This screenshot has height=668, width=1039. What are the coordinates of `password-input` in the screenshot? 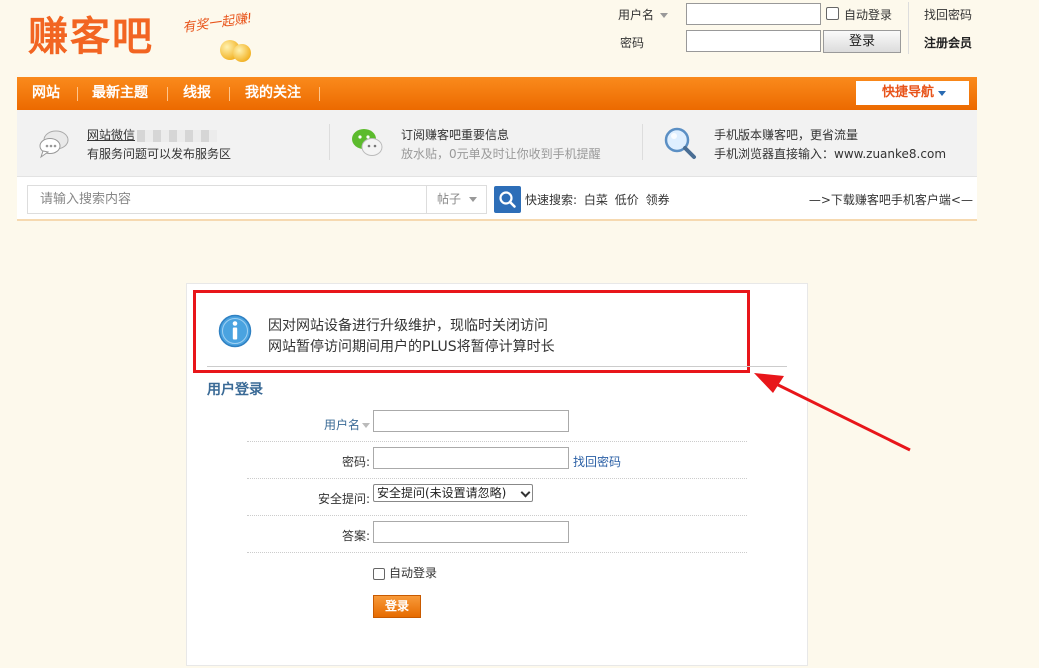 It's located at (471, 458).